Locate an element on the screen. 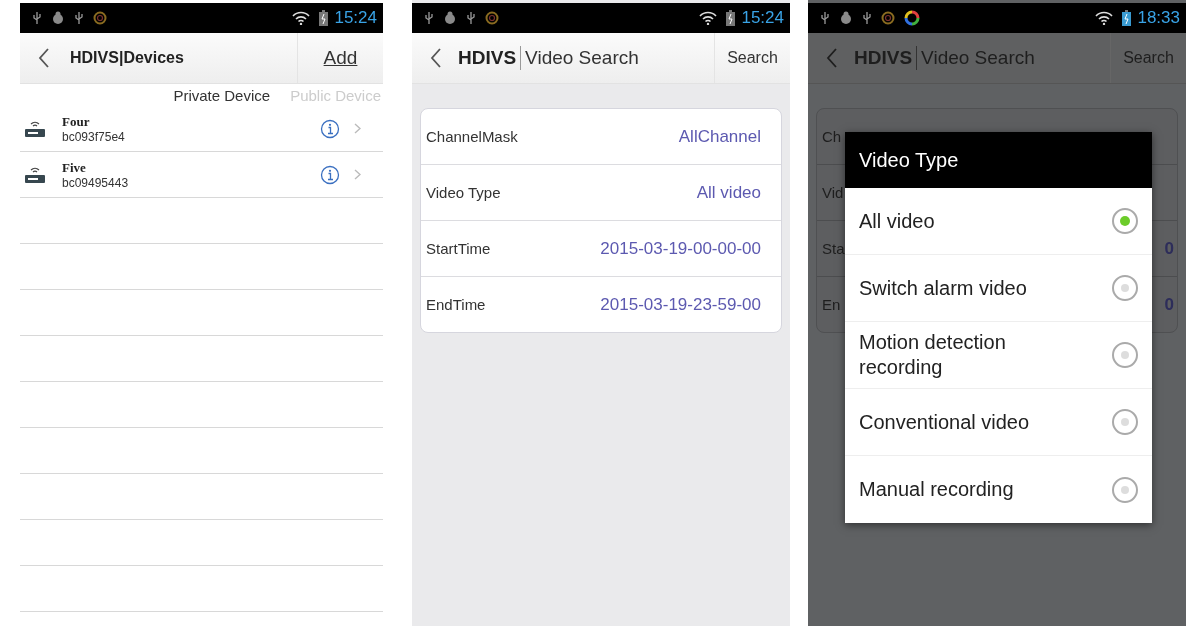 The height and width of the screenshot is (626, 1186). setting-value: 2015-03-19-00-00-00 is located at coordinates (680, 248).